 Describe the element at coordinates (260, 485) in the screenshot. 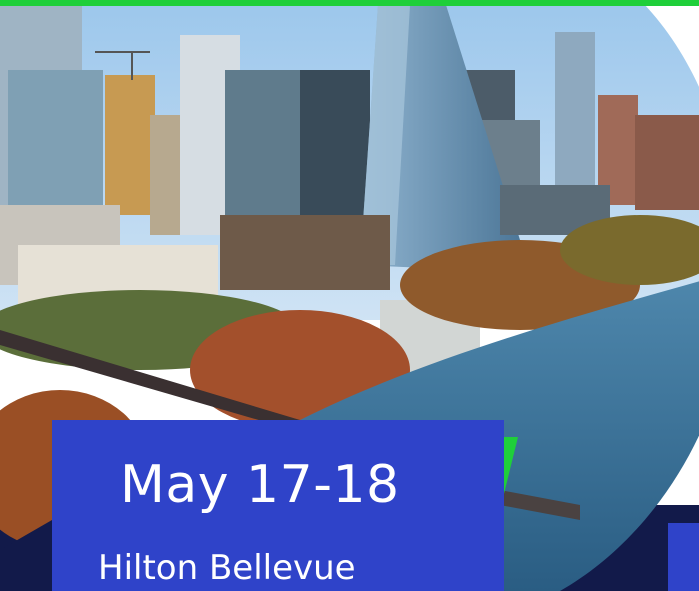

I see `event-date: May 17-18` at that location.